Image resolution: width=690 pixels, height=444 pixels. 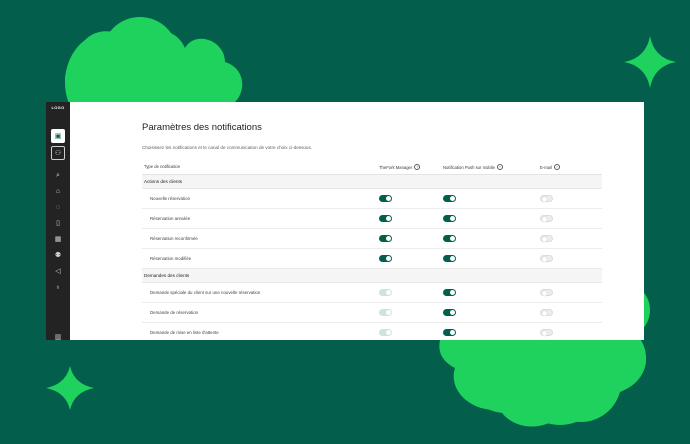 What do you see at coordinates (58, 239) in the screenshot?
I see `calendar-icon: ▦` at bounding box center [58, 239].